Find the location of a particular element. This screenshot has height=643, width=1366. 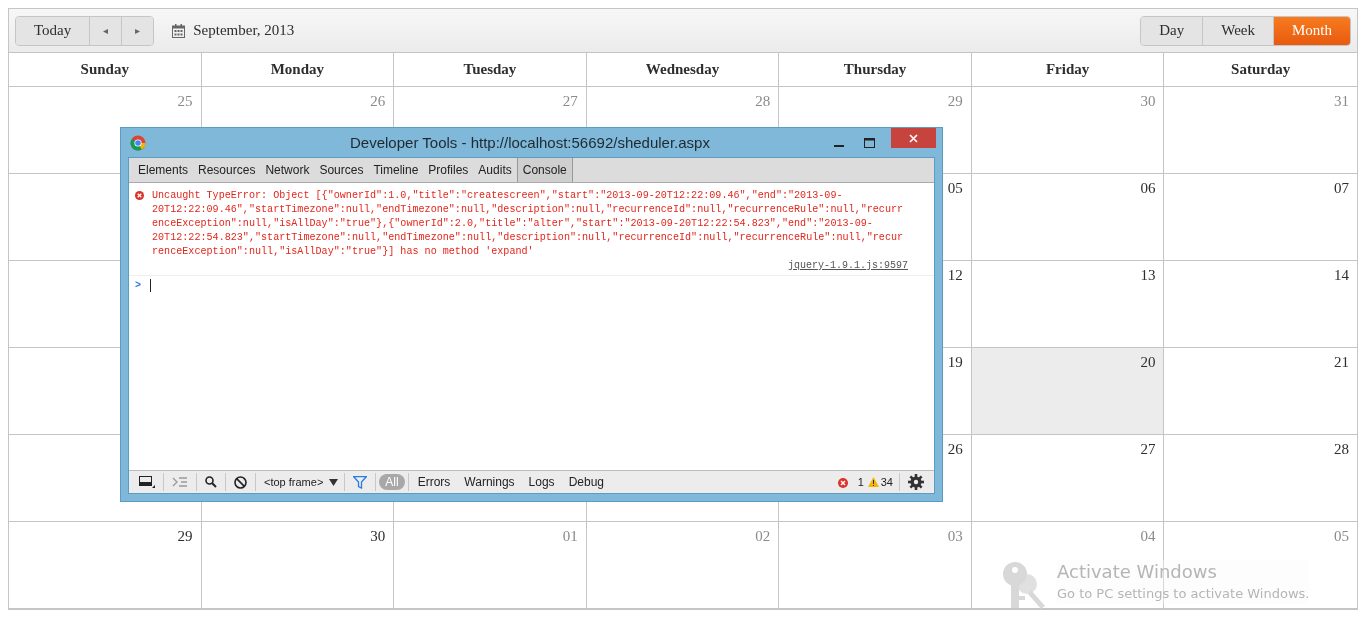

day-number: 25 is located at coordinates (185, 101).